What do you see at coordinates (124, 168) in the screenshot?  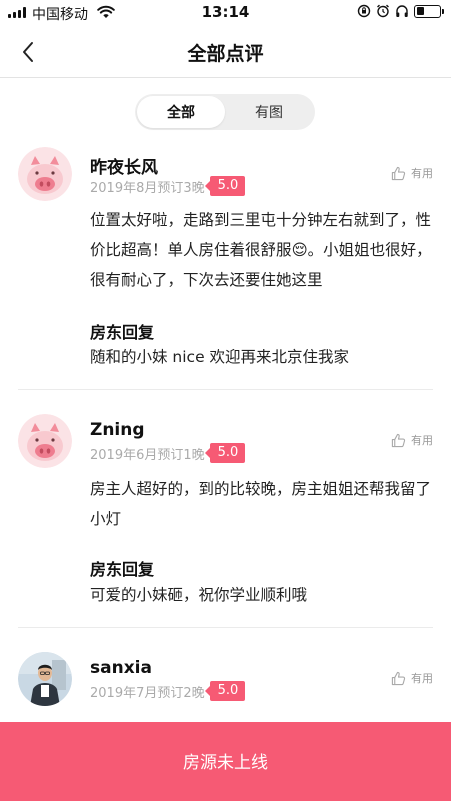 I see `reviewer-name: 昨夜长风` at bounding box center [124, 168].